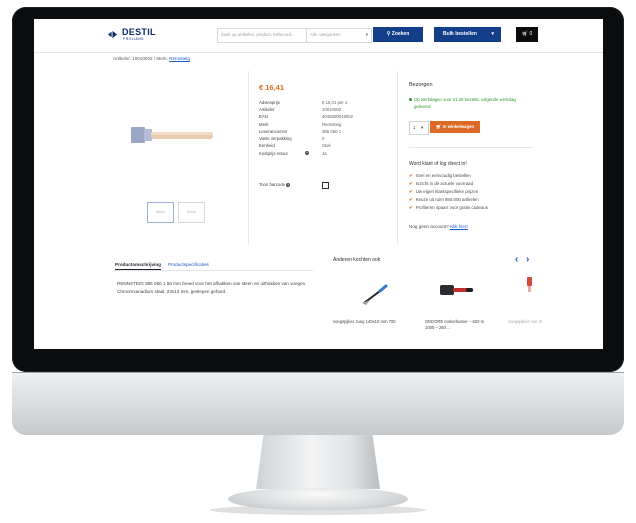 This screenshot has width=636, height=523. What do you see at coordinates (332, 131) in the screenshot?
I see `spec-value: 385 050 1` at bounding box center [332, 131].